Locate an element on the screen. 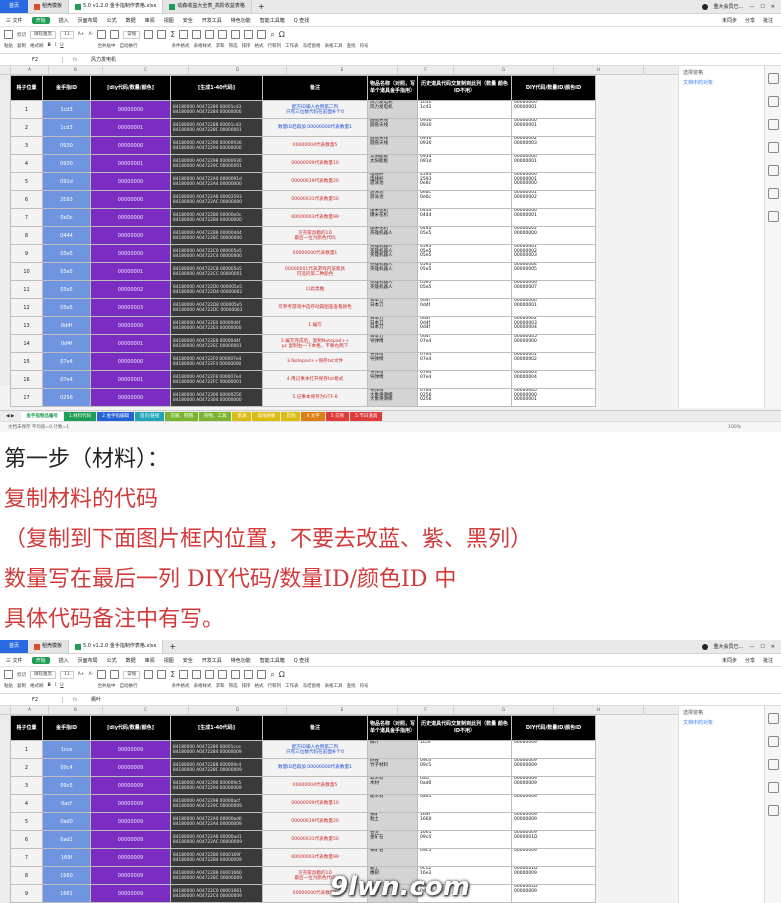 The width and height of the screenshot is (781, 903). cell-item-hex: 0acf 0ad0 is located at coordinates (464, 785).